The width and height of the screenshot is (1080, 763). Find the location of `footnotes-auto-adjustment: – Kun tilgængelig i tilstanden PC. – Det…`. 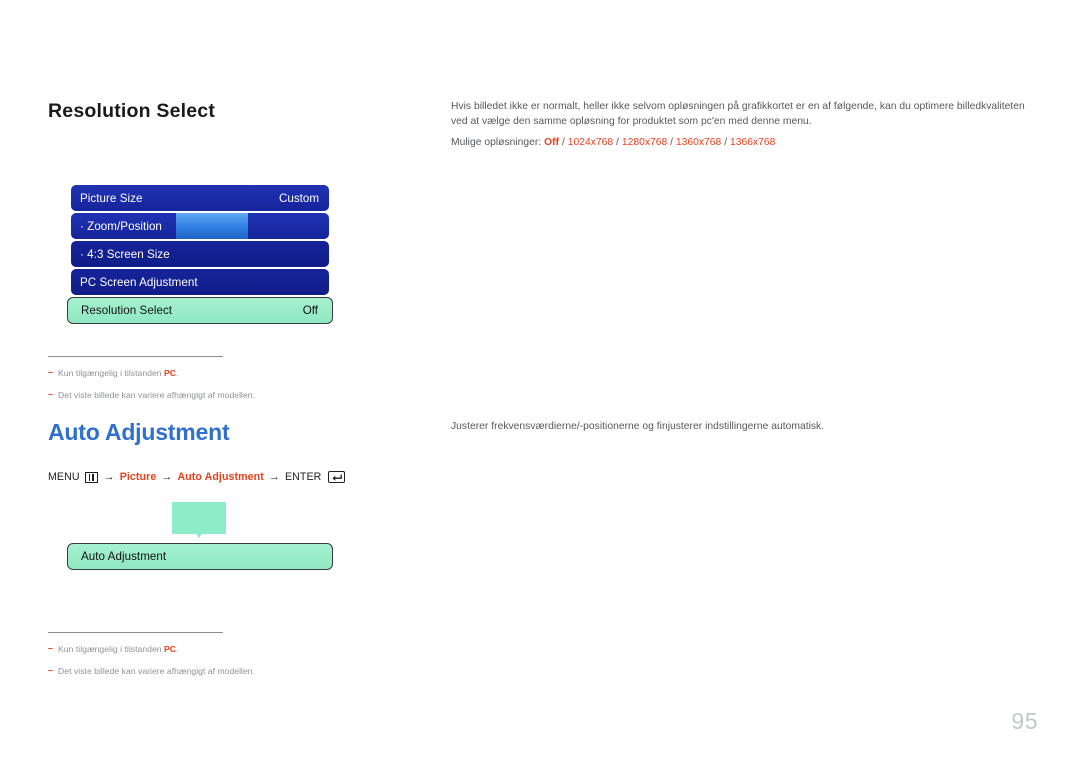

footnotes-auto-adjustment: – Kun tilgængelig i tilstanden PC. – Det… is located at coordinates (151, 660).